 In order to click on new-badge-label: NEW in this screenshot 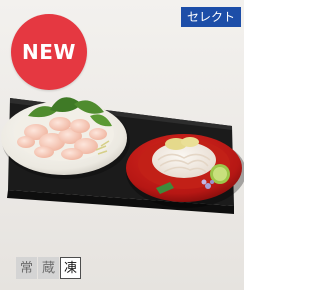, I will do `click(49, 52)`.